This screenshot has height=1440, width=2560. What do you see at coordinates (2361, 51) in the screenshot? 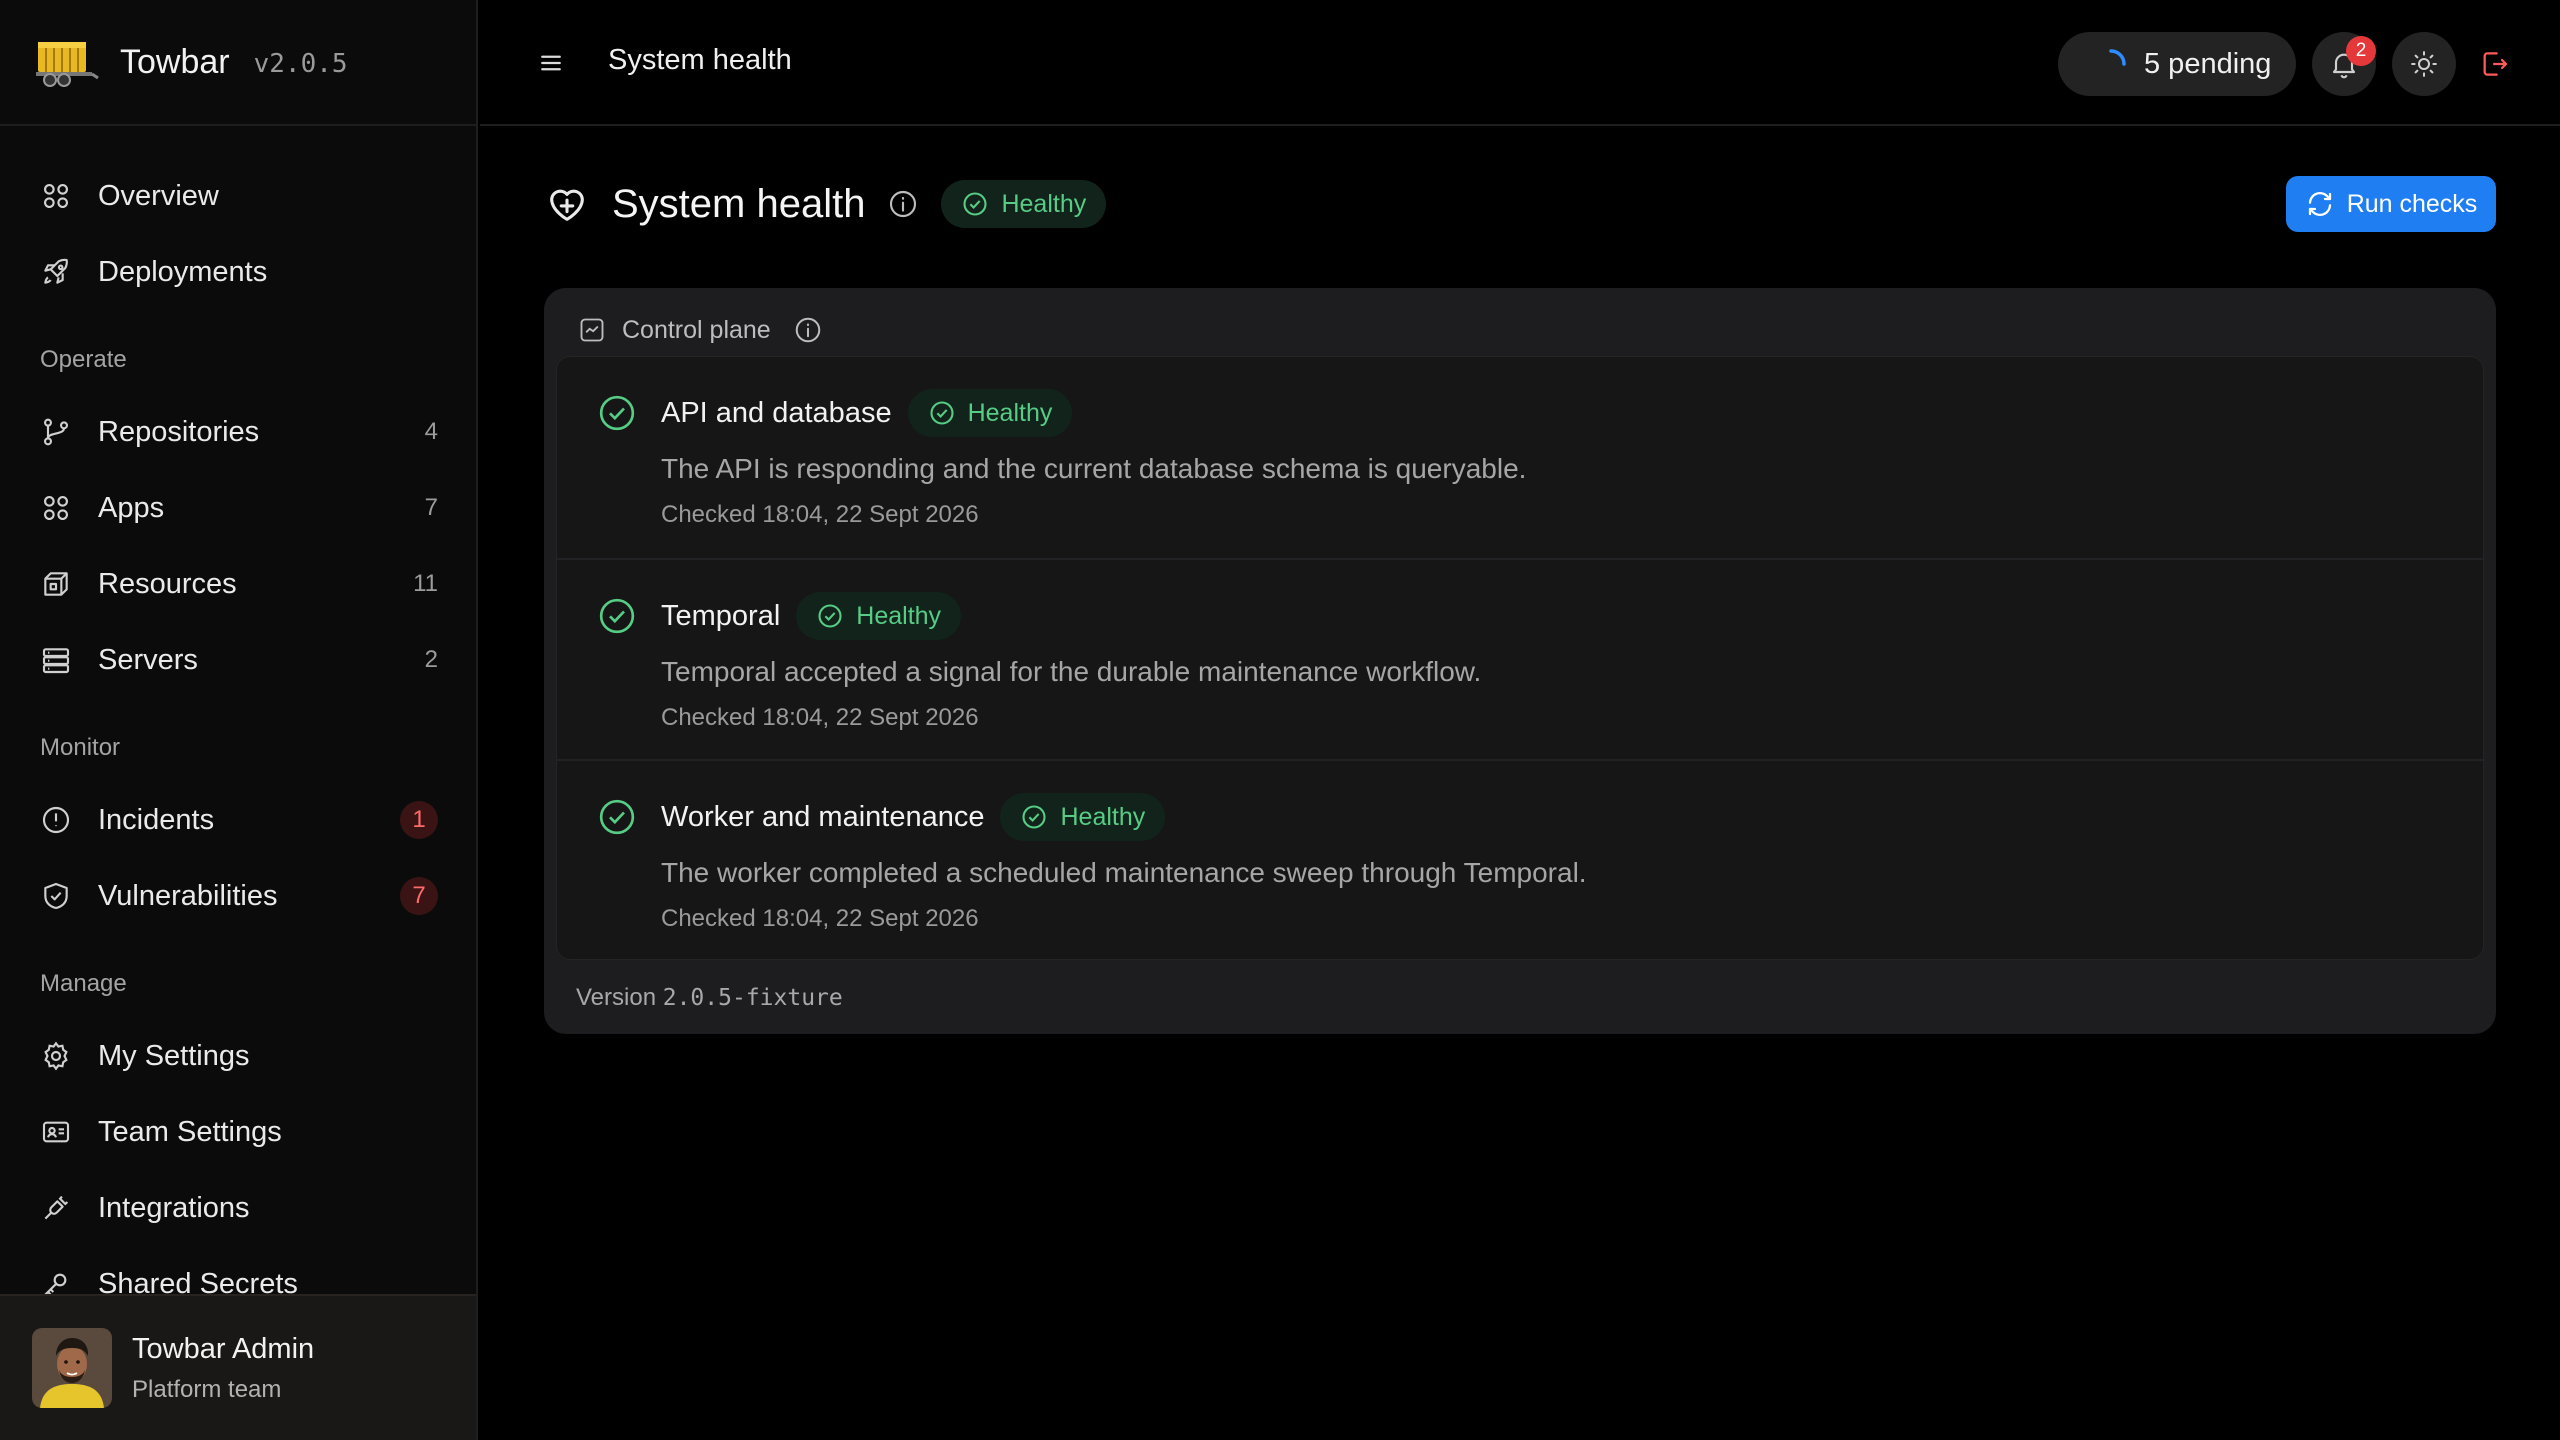
I see `notification-count-badge: 2` at bounding box center [2361, 51].